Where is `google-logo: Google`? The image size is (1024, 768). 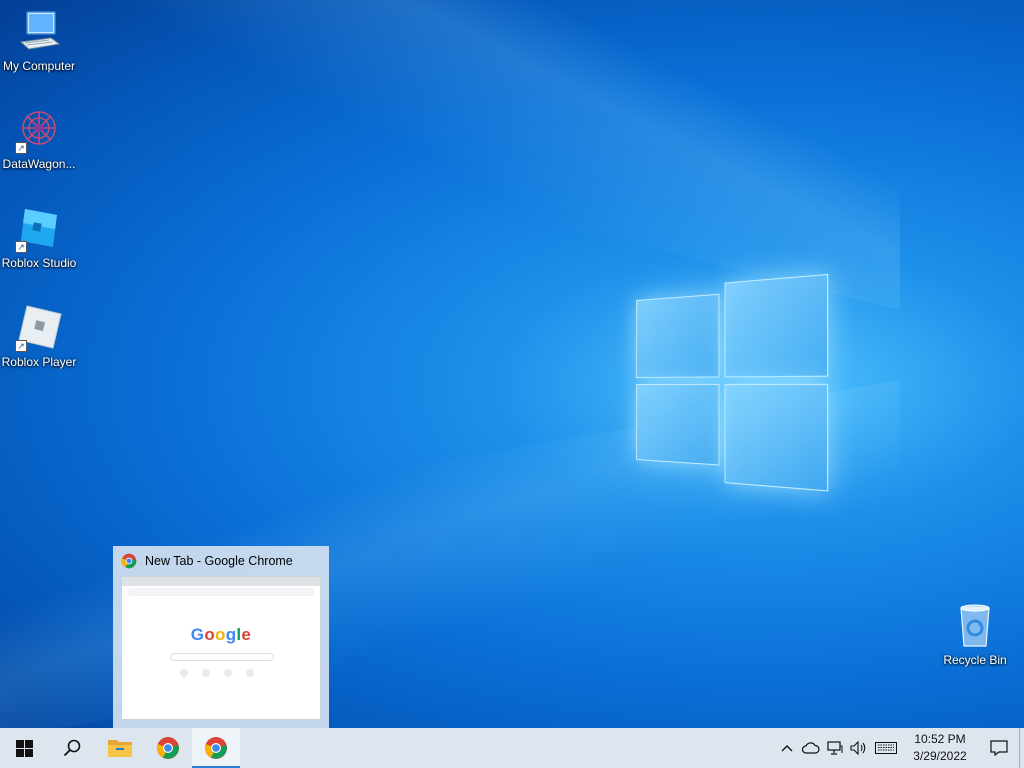 google-logo: Google is located at coordinates (221, 635).